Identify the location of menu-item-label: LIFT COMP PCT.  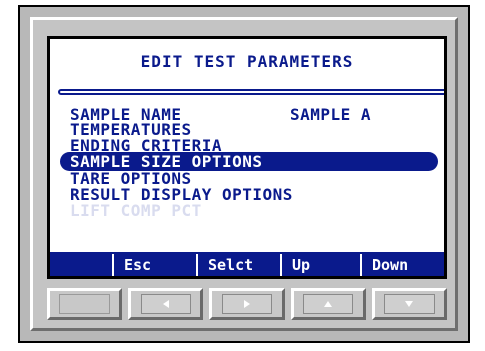
(136, 210).